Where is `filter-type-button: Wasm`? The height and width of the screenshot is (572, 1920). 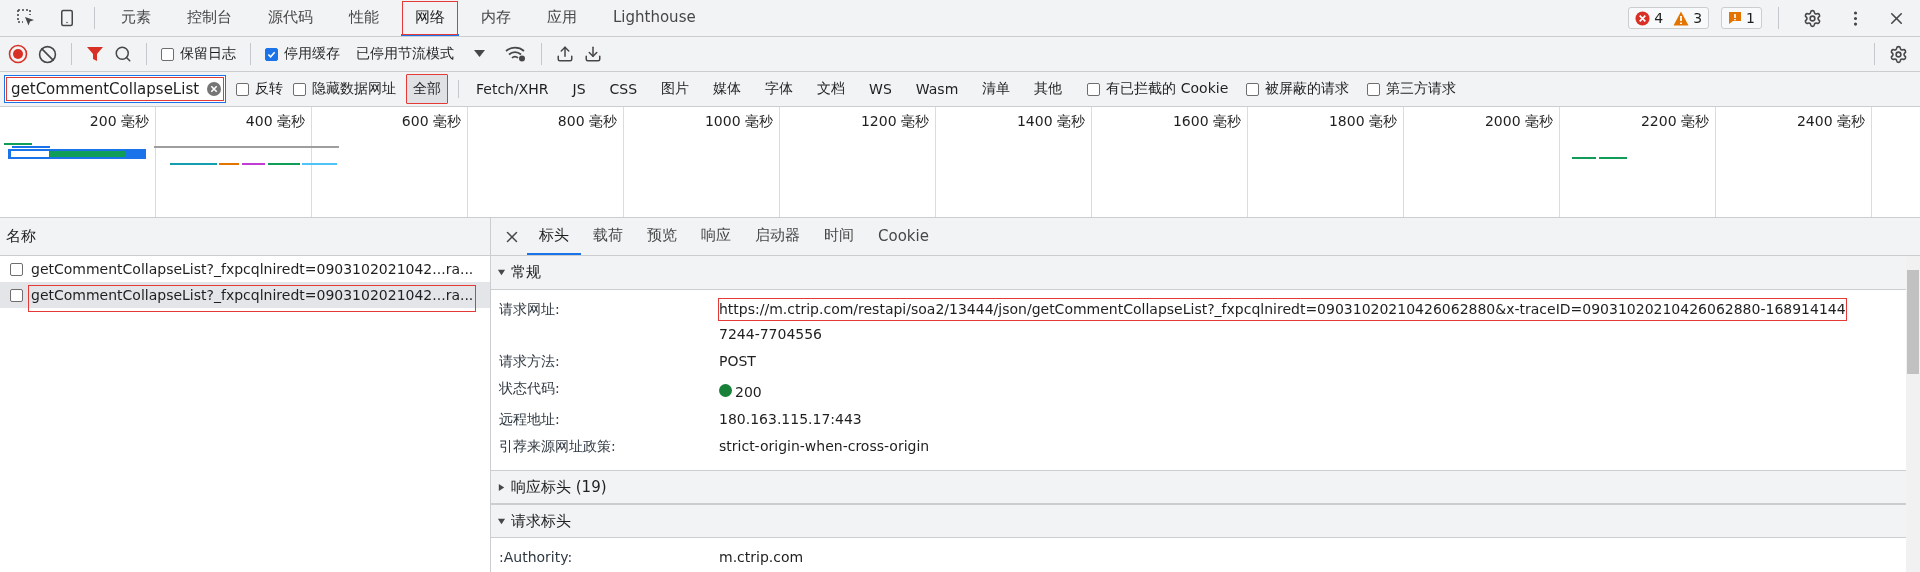
filter-type-button: Wasm is located at coordinates (937, 89).